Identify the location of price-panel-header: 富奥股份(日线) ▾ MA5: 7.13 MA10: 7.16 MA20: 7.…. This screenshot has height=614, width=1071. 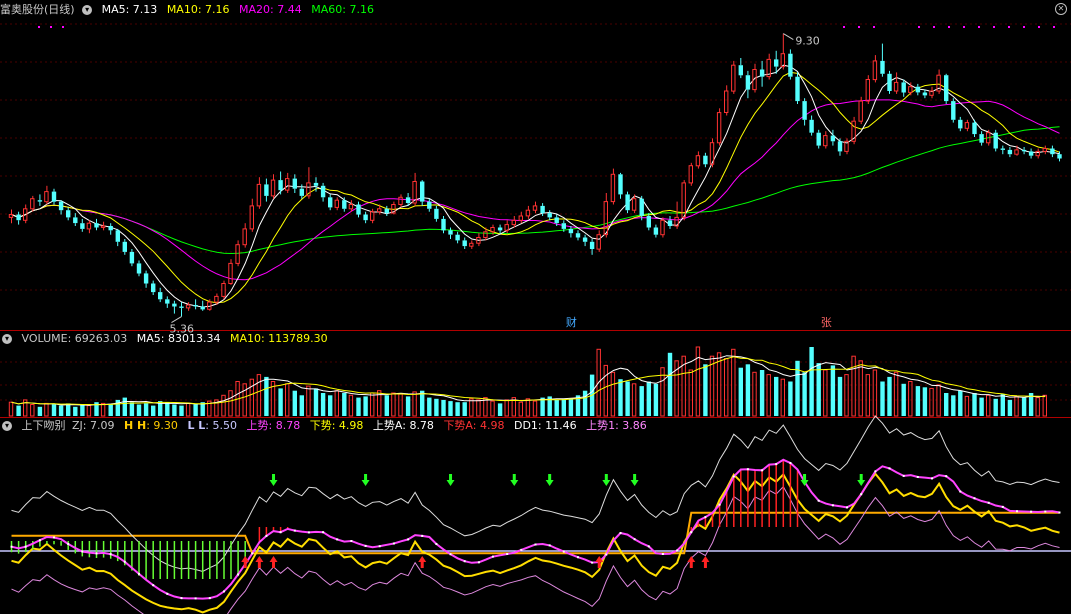
(190, 10).